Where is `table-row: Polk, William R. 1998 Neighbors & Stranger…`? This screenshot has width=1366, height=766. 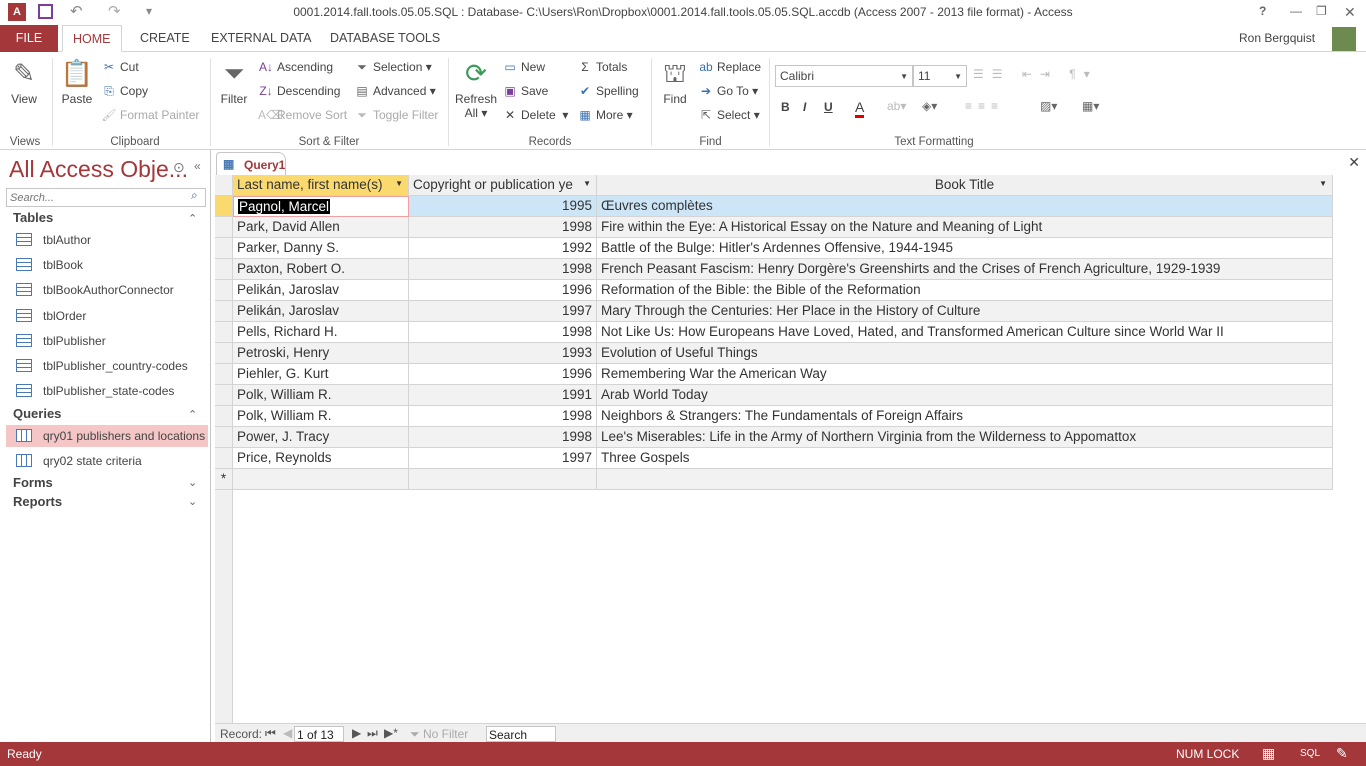 table-row: Polk, William R. 1998 Neighbors & Stranger… is located at coordinates (774, 416).